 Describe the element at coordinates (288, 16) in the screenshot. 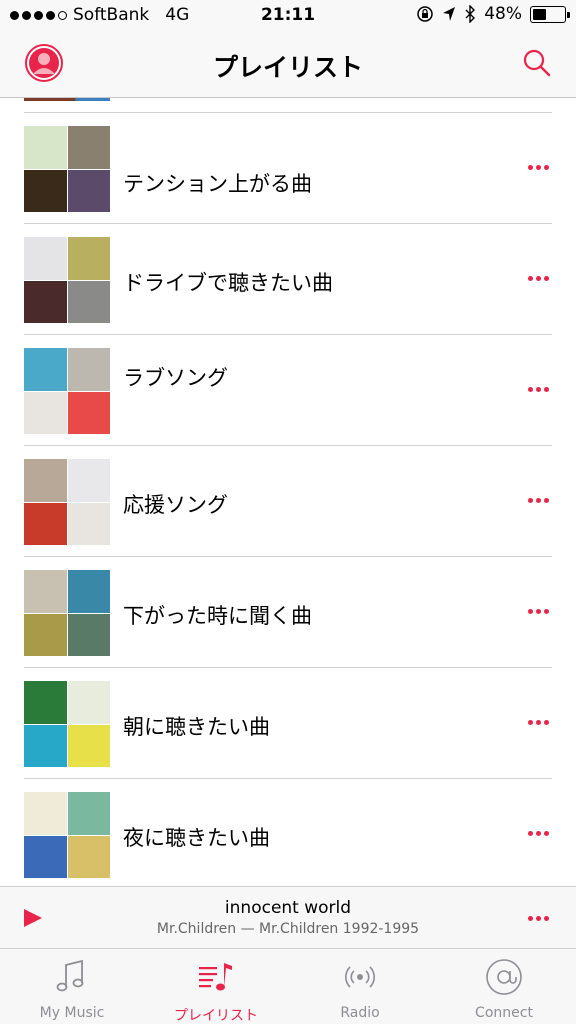

I see `status-bar: SoftBank 4G 21:11 48%` at that location.